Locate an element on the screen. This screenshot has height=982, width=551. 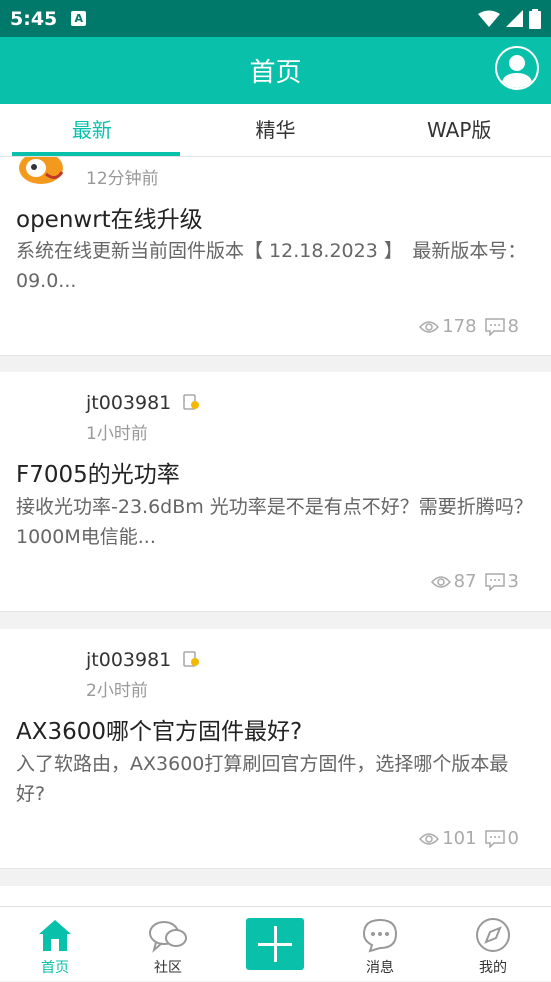
create-post-button is located at coordinates (275, 944).